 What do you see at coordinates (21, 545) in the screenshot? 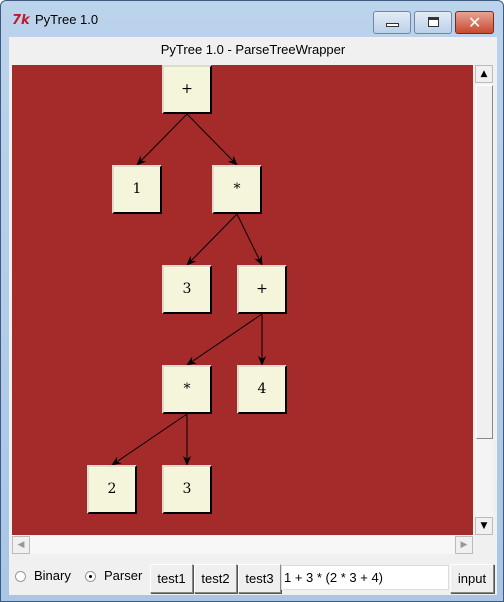
I see `scroll-left-button: ◀` at bounding box center [21, 545].